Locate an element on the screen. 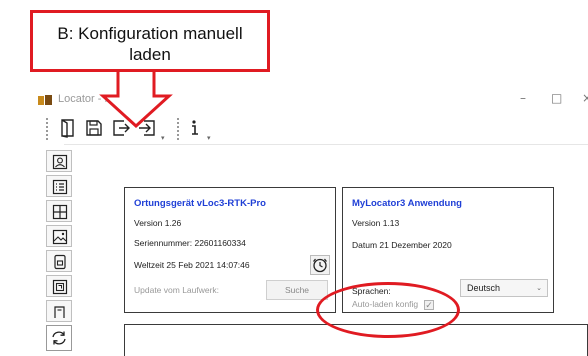 This screenshot has width=588, height=356. sidebar-tablet-button is located at coordinates (59, 261).